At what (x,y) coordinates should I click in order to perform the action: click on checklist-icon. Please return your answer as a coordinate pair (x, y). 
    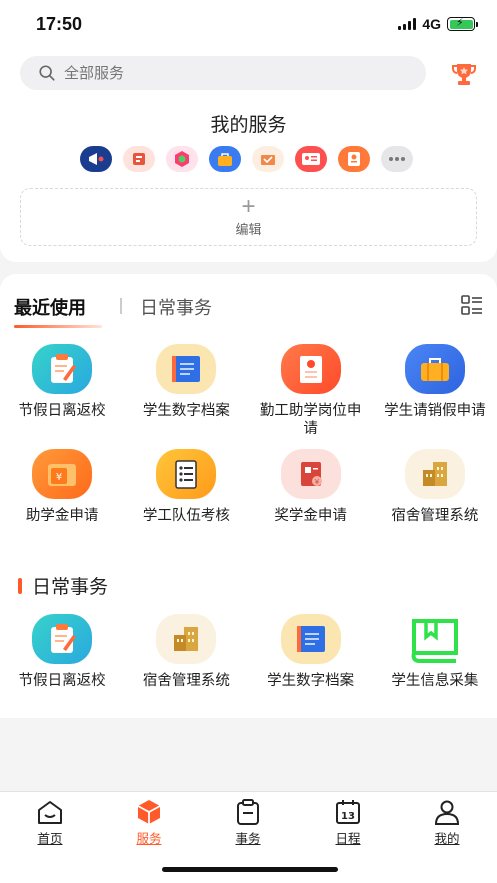
    Looking at the image, I should click on (186, 474).